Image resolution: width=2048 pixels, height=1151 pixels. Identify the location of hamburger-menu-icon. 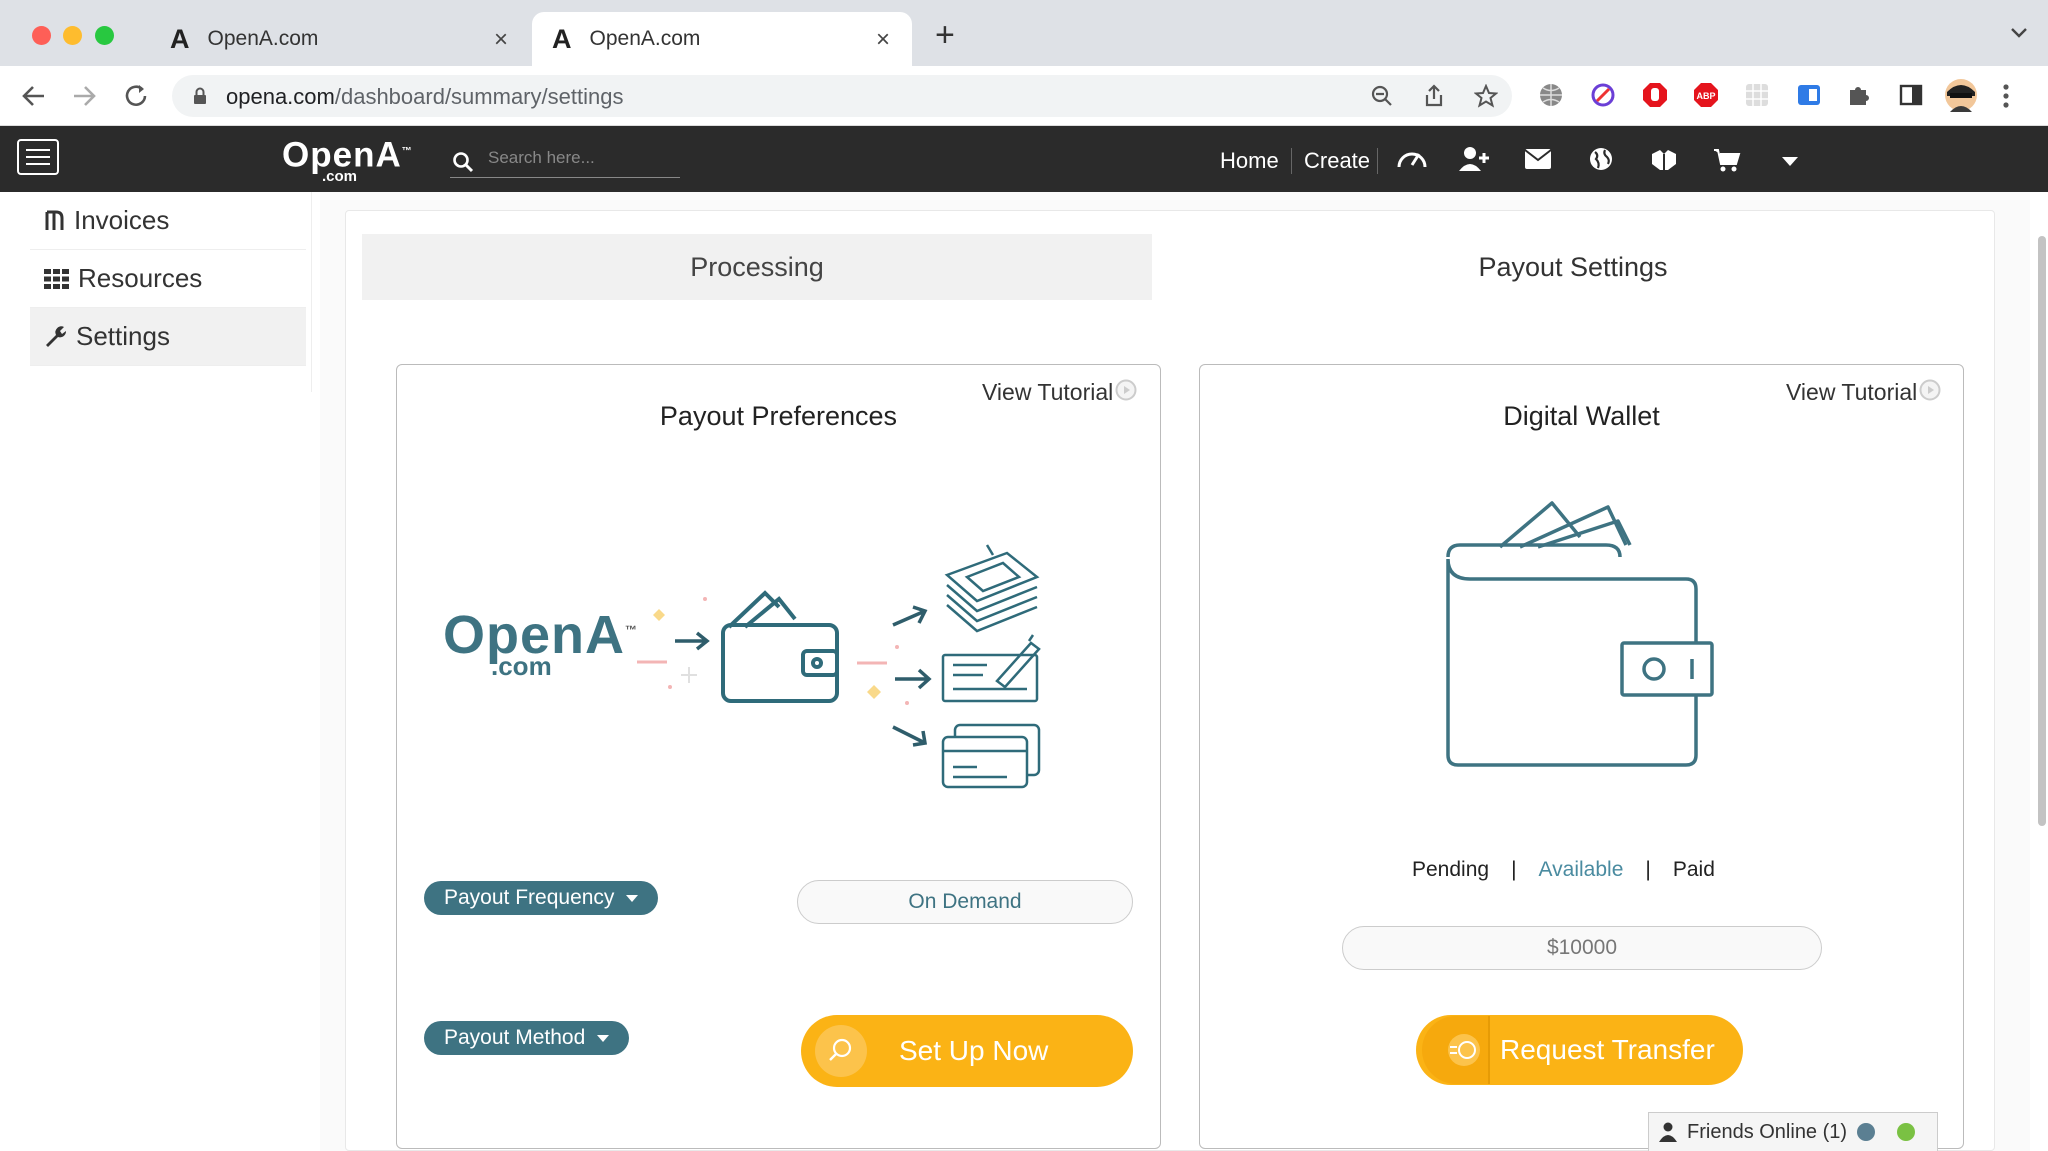
(38, 157).